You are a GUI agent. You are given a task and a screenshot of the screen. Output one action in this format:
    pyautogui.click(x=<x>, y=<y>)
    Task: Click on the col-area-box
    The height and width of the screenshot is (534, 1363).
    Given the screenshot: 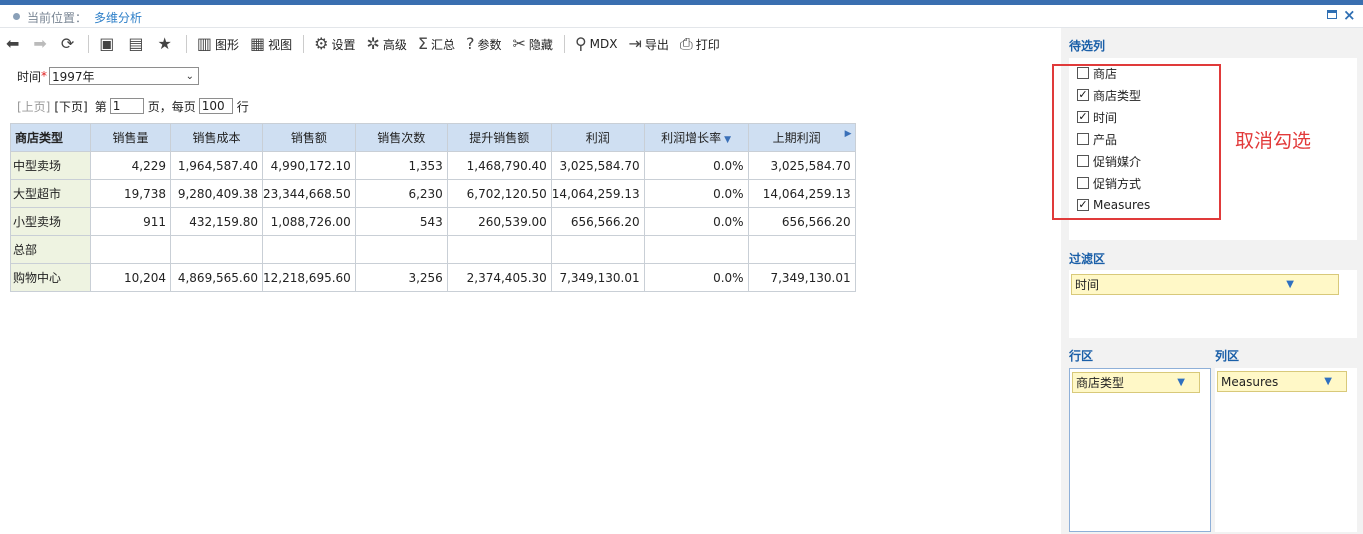 What is the action you would take?
    pyautogui.click(x=1286, y=450)
    